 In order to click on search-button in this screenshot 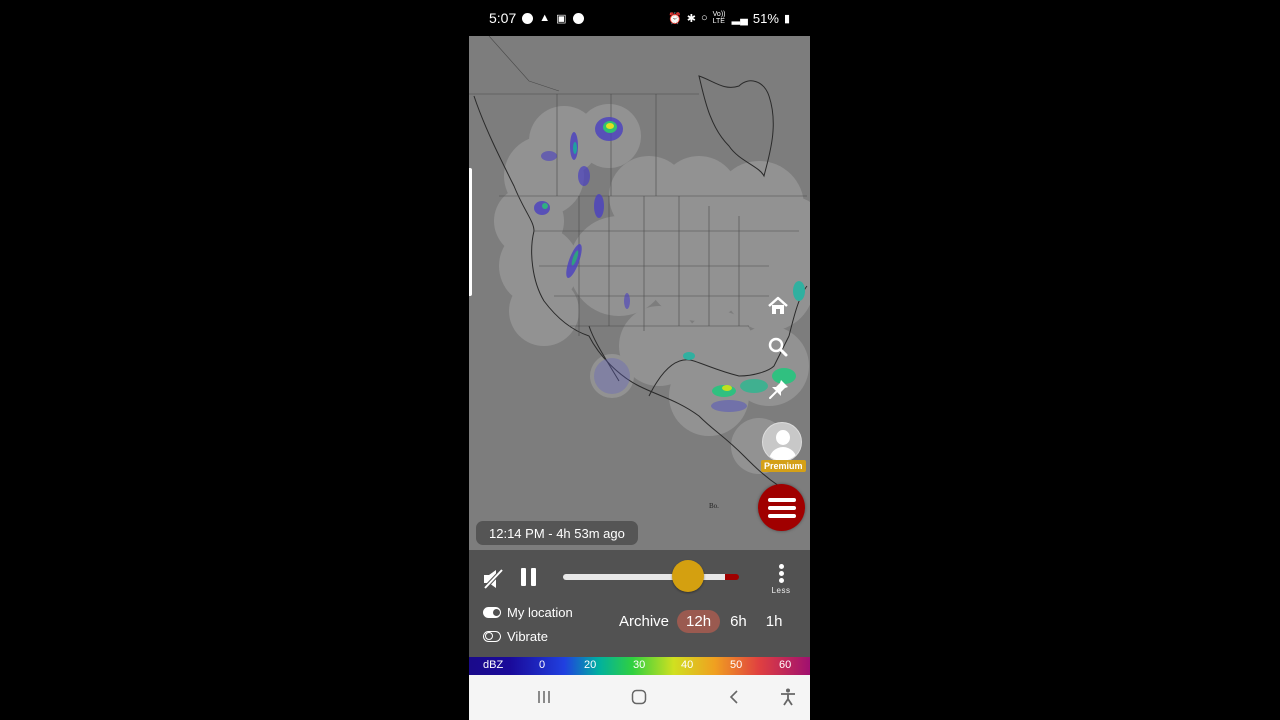, I will do `click(782, 351)`.